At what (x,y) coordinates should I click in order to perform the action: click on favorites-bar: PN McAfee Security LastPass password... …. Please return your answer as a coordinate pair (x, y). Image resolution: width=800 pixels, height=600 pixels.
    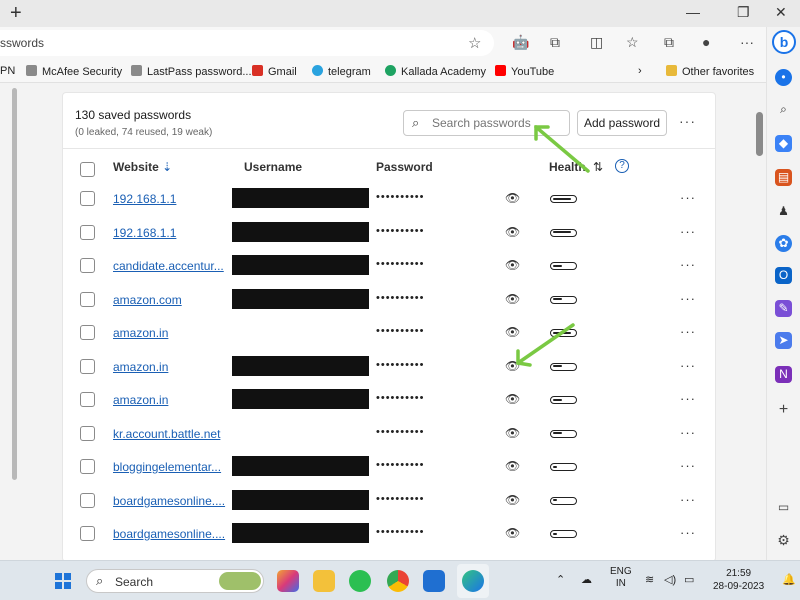
    Looking at the image, I should click on (383, 71).